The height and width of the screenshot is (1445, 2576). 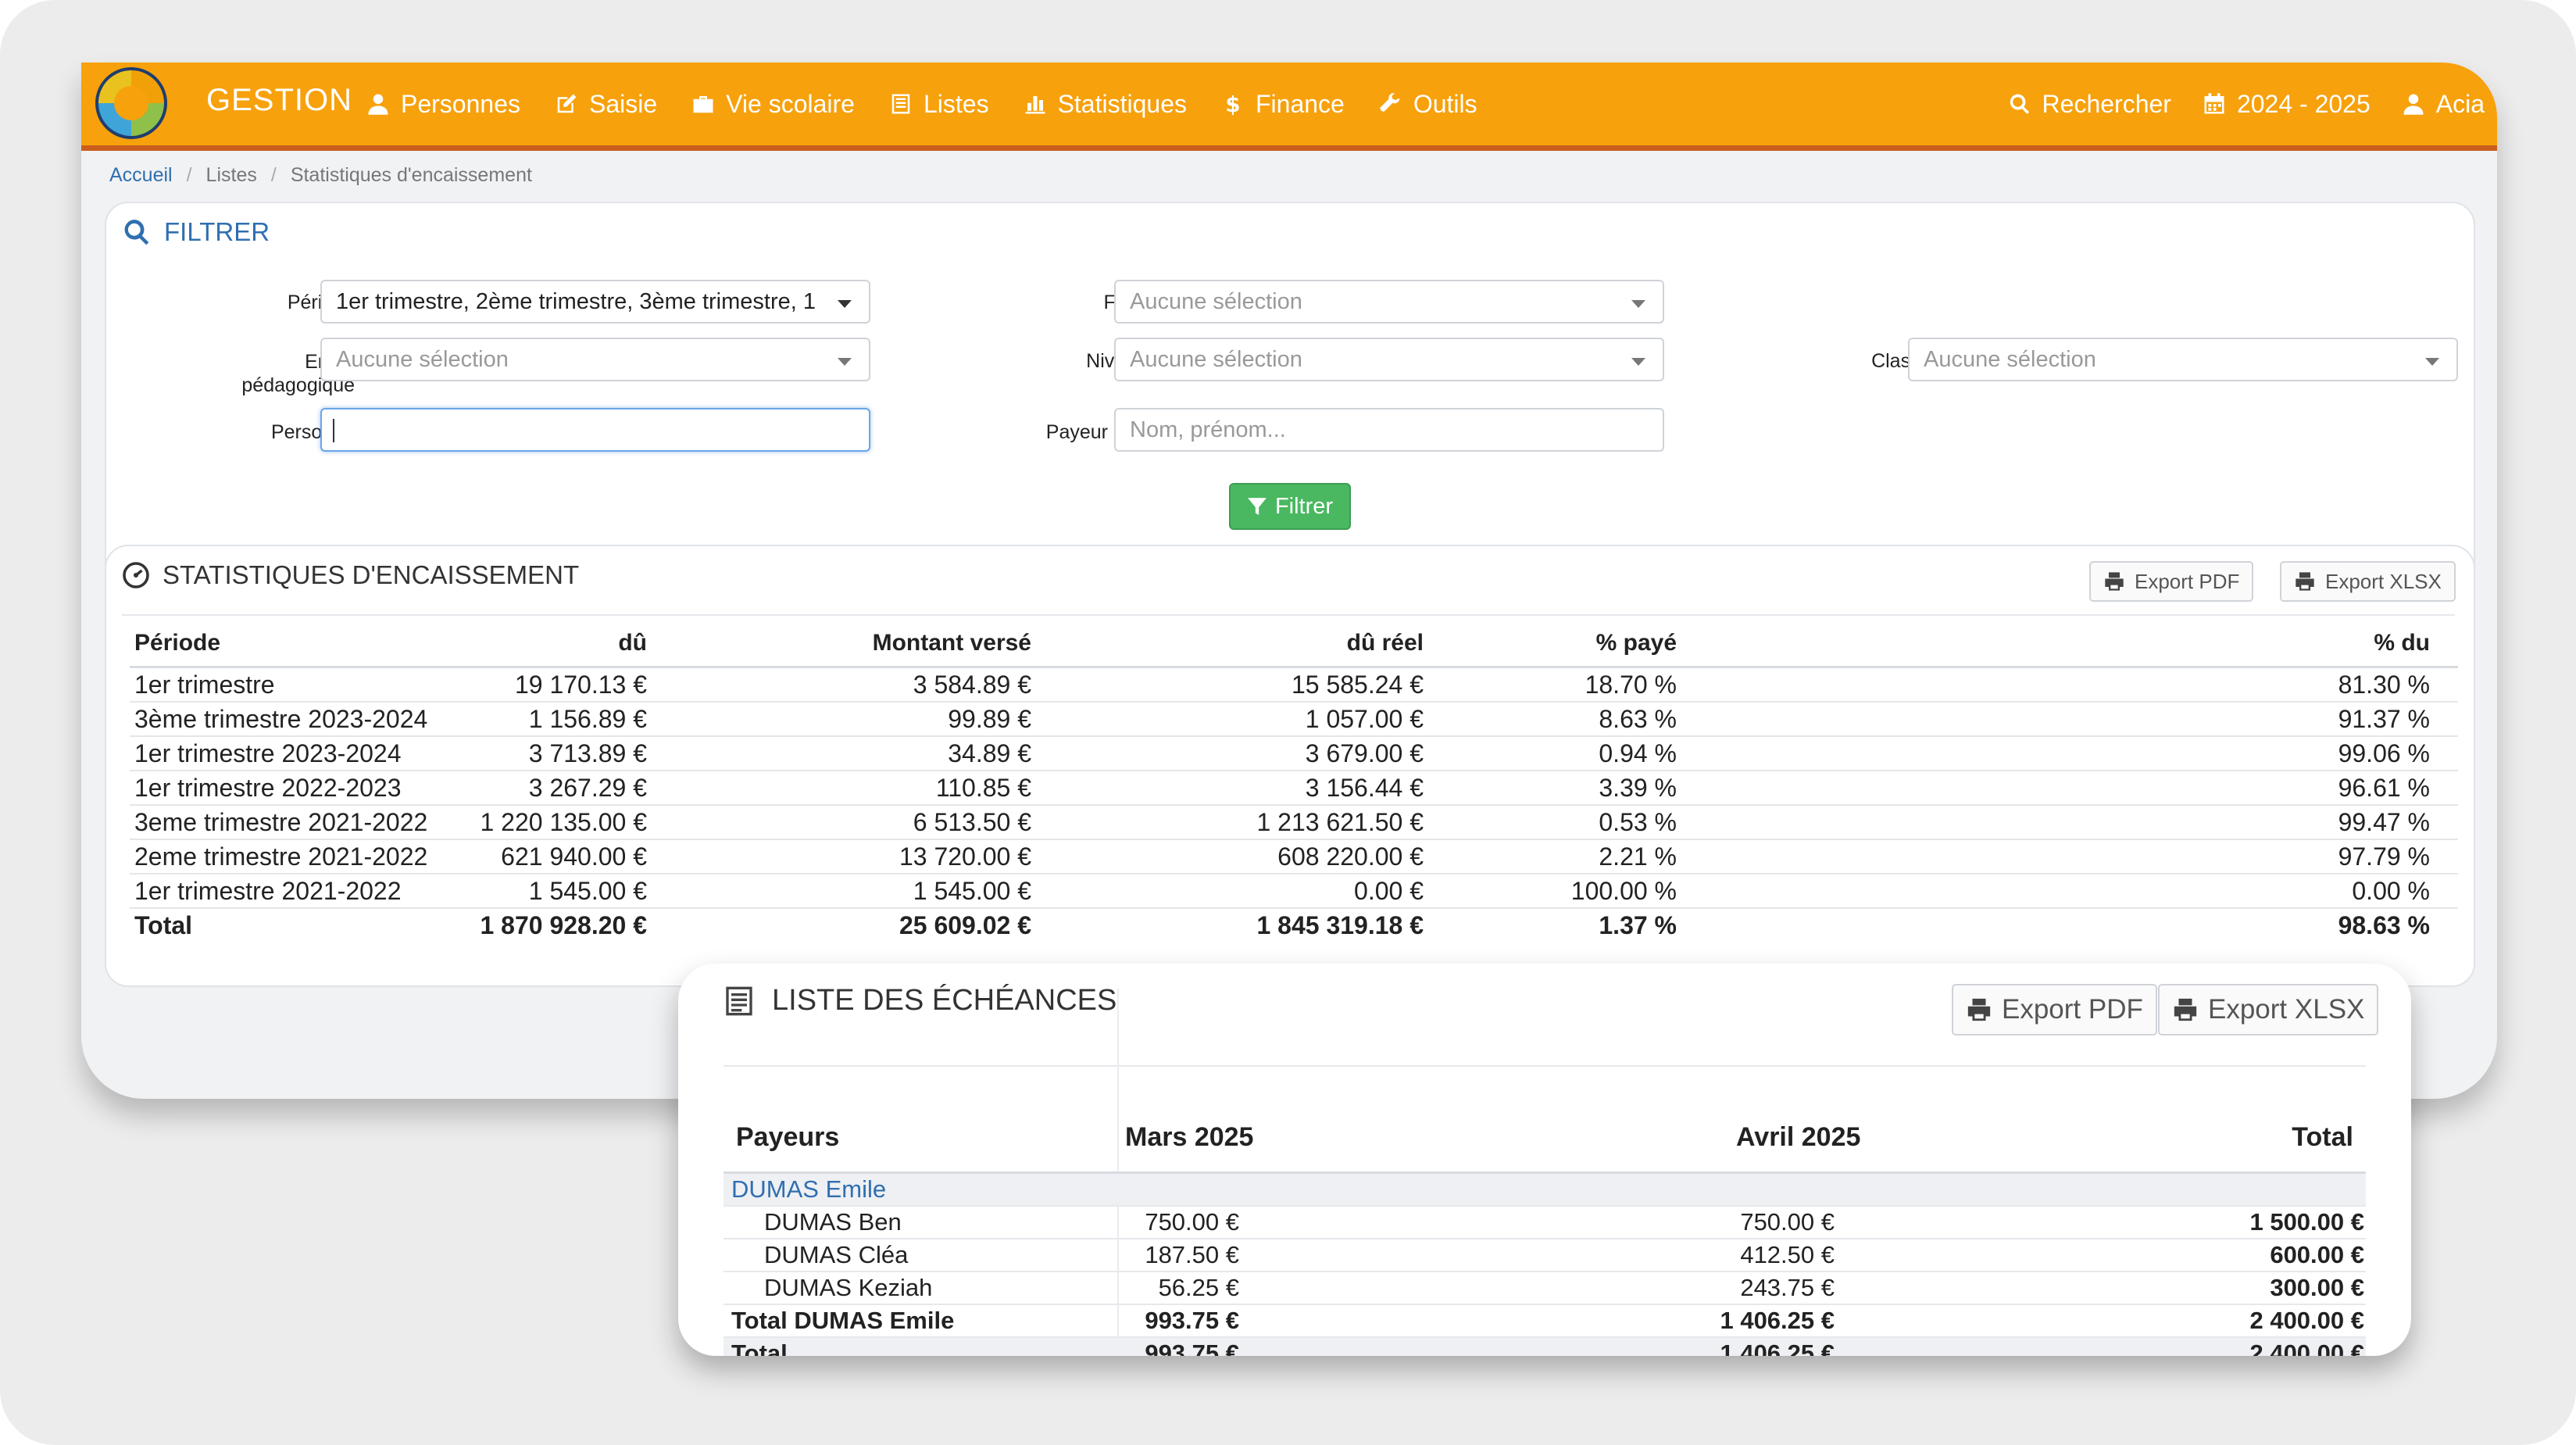 I want to click on nav-item-outils: Outils, so click(x=1428, y=105).